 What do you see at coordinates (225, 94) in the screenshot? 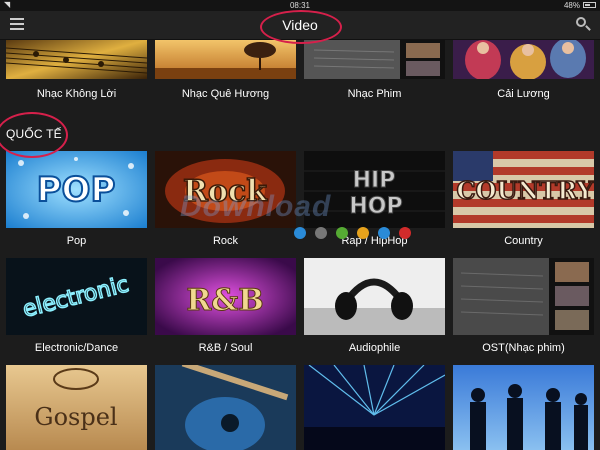
I see `category-label: Nhạc Quê Hương` at bounding box center [225, 94].